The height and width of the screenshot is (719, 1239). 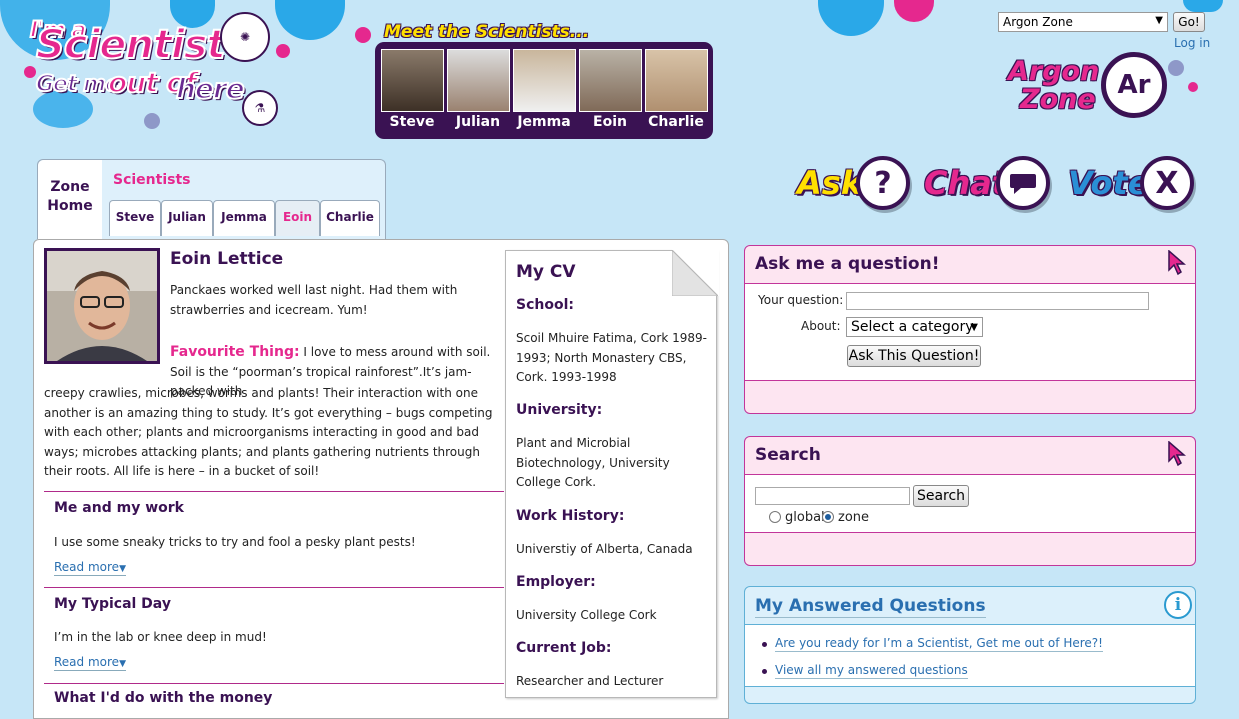 I want to click on cv-work-label: Work History:, so click(x=570, y=516).